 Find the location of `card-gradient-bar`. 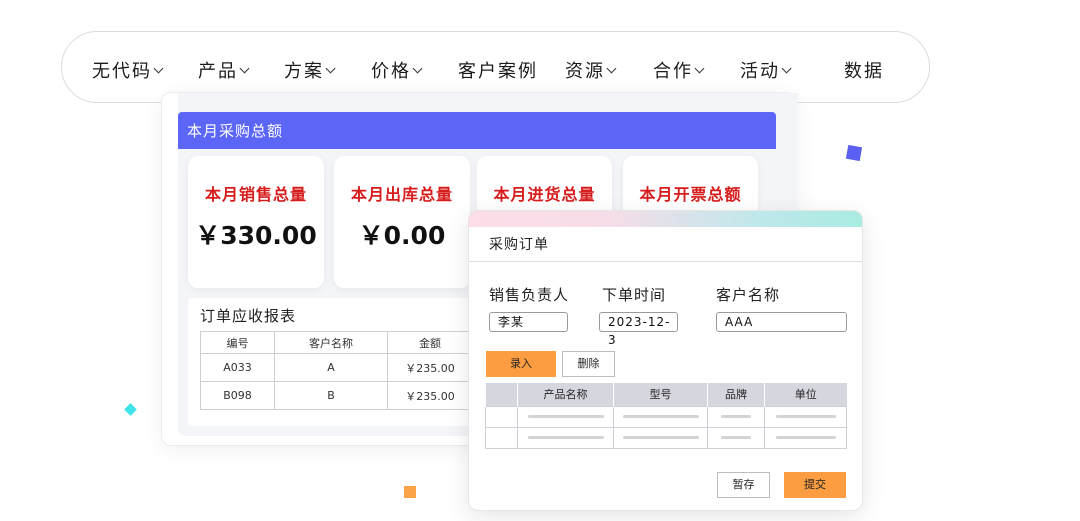

card-gradient-bar is located at coordinates (665, 219).